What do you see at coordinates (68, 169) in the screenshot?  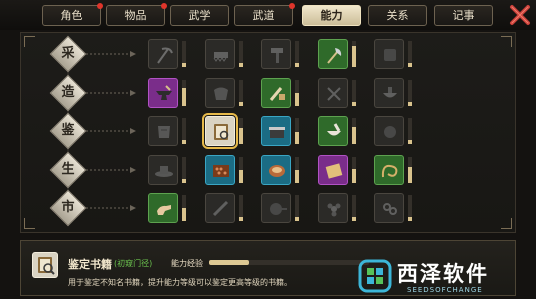 I see `category-label: 生` at bounding box center [68, 169].